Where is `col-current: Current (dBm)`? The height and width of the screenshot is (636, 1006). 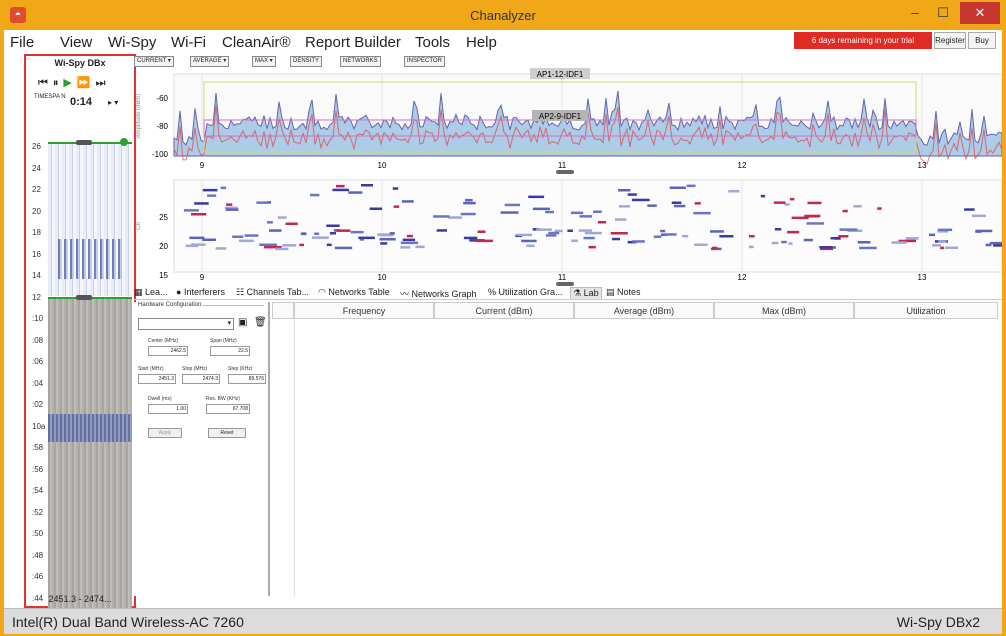 col-current: Current (dBm) is located at coordinates (504, 310).